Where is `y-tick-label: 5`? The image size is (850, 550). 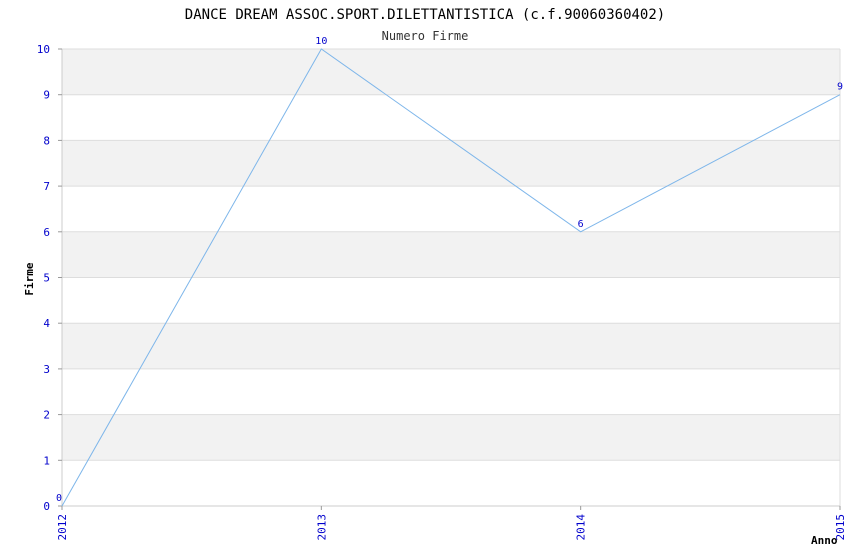
y-tick-label: 5 is located at coordinates (46, 278).